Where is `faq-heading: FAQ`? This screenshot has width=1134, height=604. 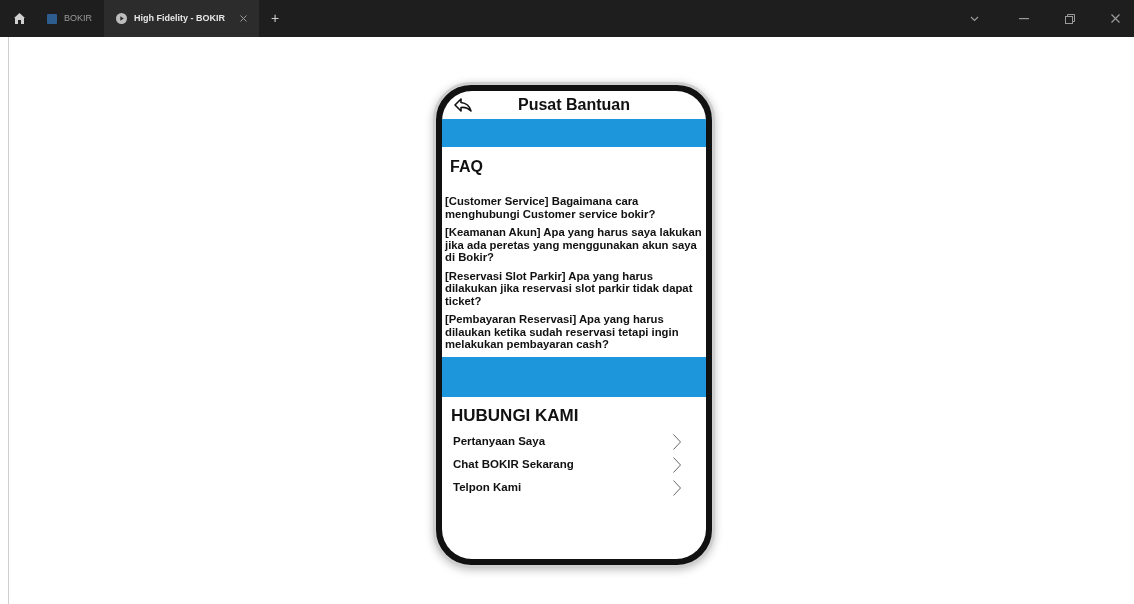 faq-heading: FAQ is located at coordinates (466, 167).